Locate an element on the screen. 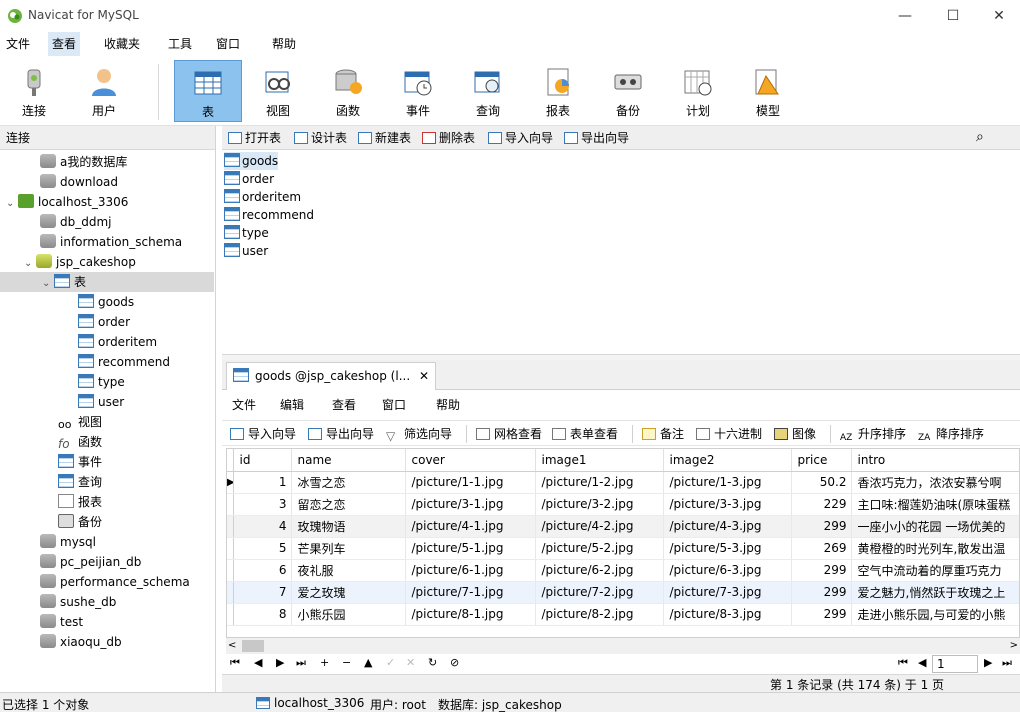 The width and height of the screenshot is (1020, 712). tab-close-icon: ✕ is located at coordinates (424, 376).